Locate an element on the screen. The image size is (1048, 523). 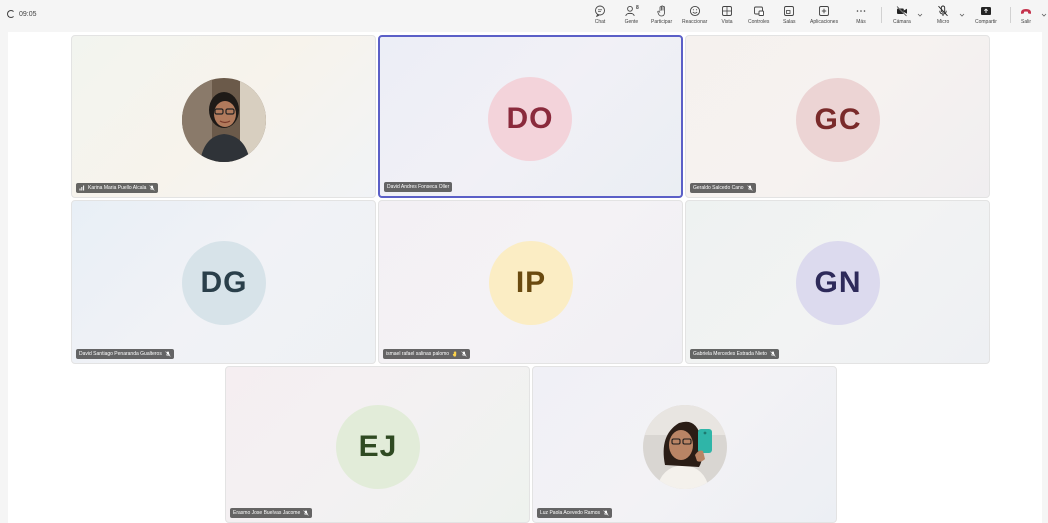
avatar-initials: DG is located at coordinates (224, 282).